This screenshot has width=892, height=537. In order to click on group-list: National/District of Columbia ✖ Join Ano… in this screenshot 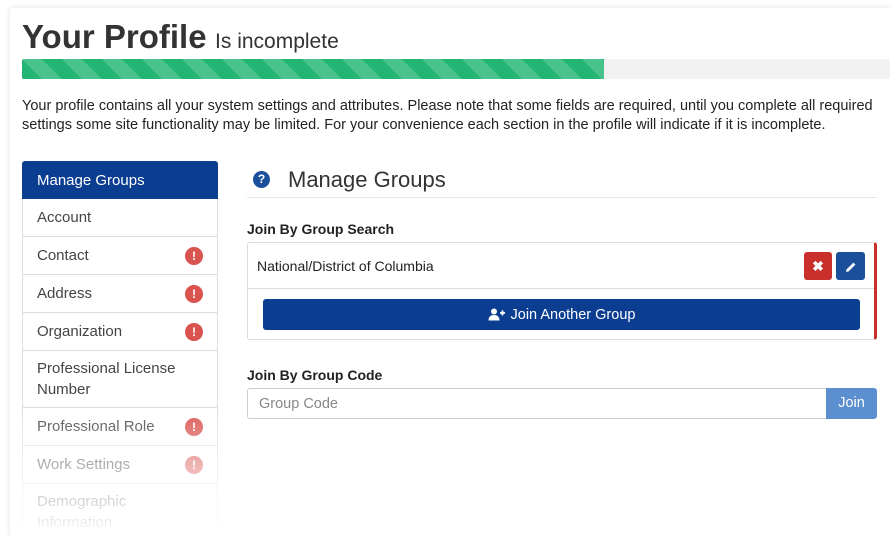, I will do `click(562, 291)`.